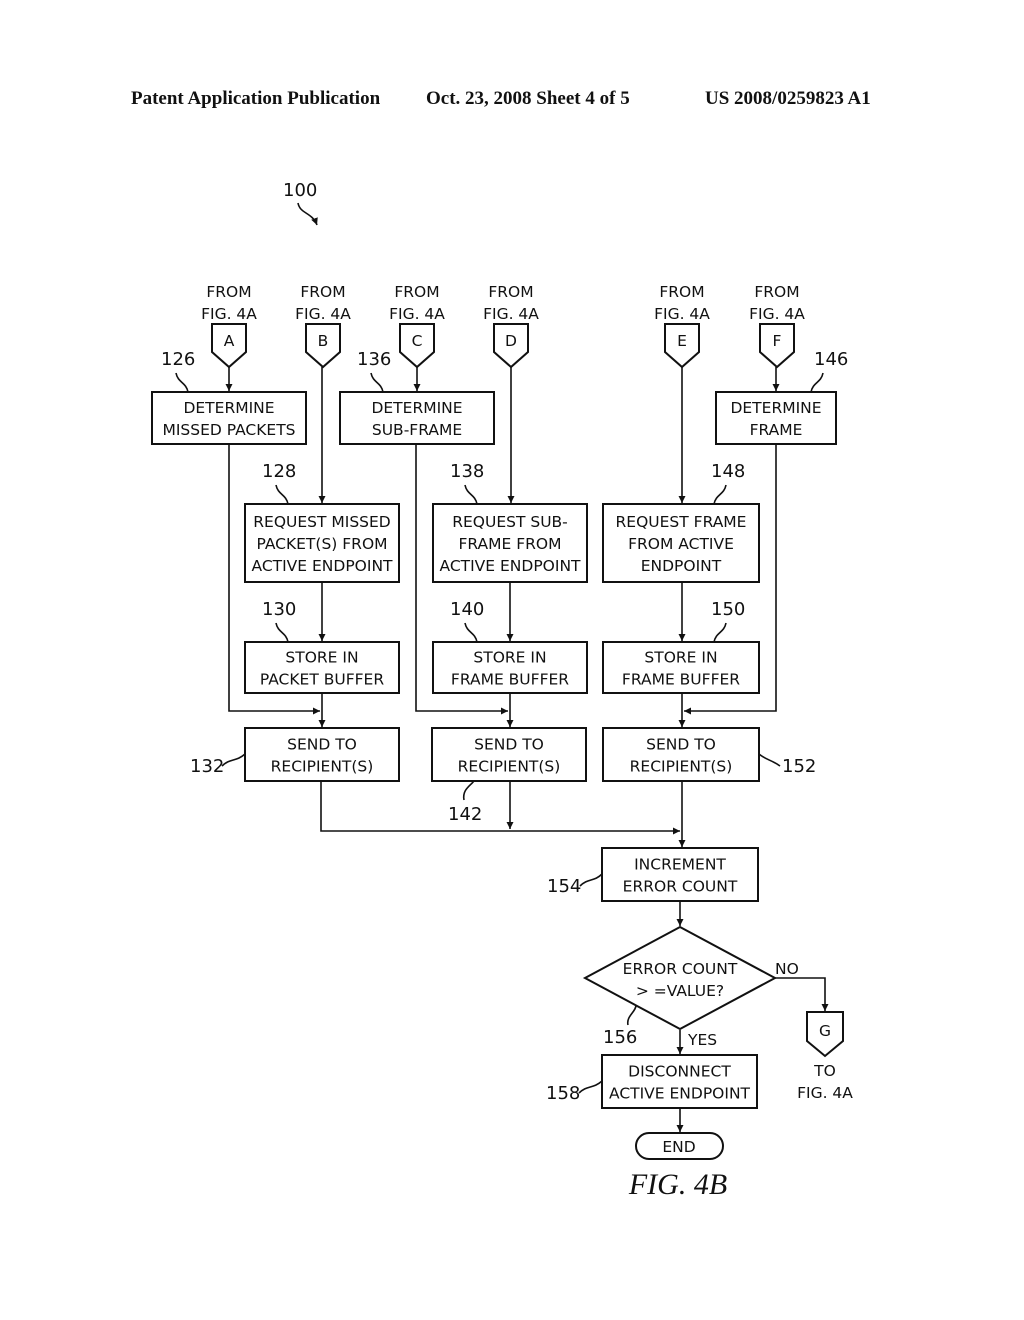 The height and width of the screenshot is (1320, 1024). I want to click on step-138: REQUEST SUB- FRAME FROM ACTIVE ENDPOINT 138, so click(510, 522).